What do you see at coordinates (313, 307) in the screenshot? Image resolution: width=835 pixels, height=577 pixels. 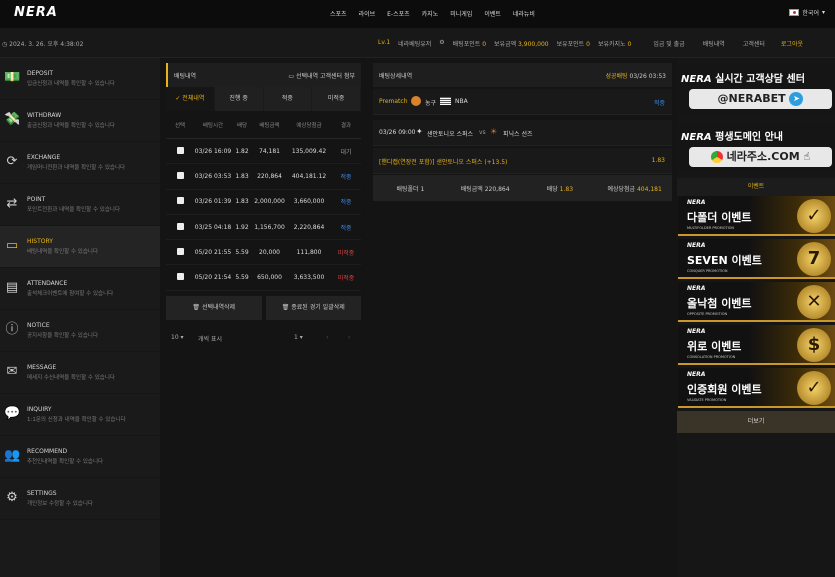 I see `delete-finished-button: 🗑 종료된 경기 일괄삭제` at bounding box center [313, 307].